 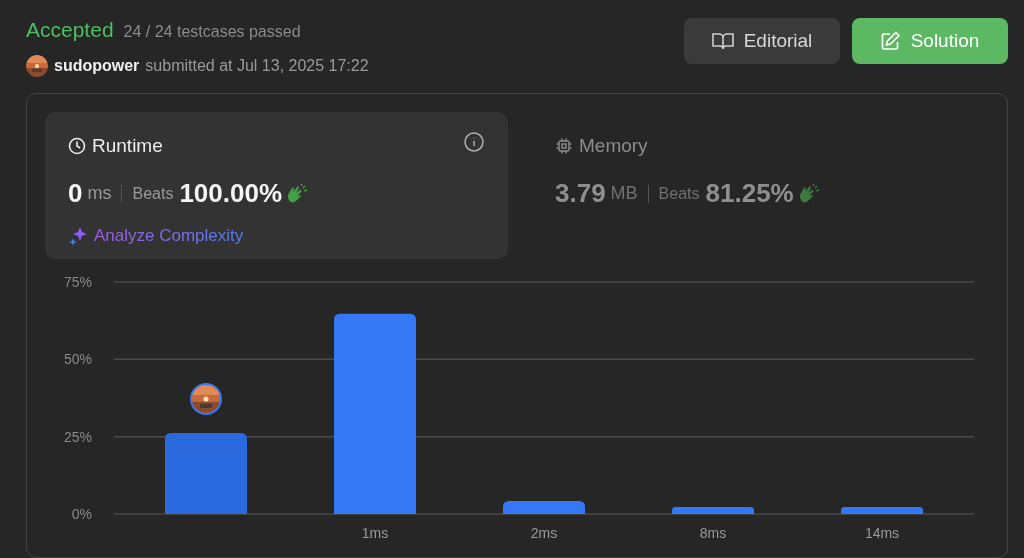 What do you see at coordinates (564, 145) in the screenshot?
I see `chip-icon` at bounding box center [564, 145].